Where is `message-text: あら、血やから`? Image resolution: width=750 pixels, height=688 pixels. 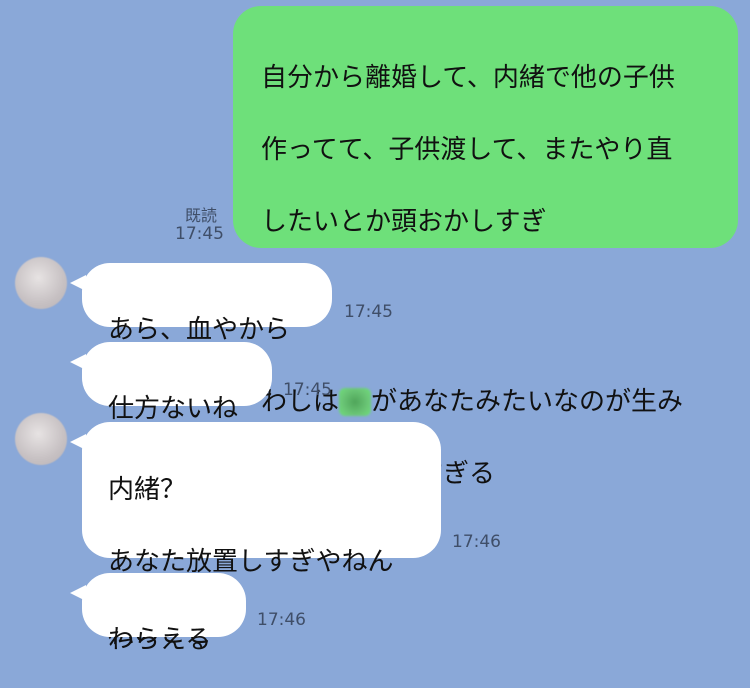 message-text: あら、血やから is located at coordinates (199, 330).